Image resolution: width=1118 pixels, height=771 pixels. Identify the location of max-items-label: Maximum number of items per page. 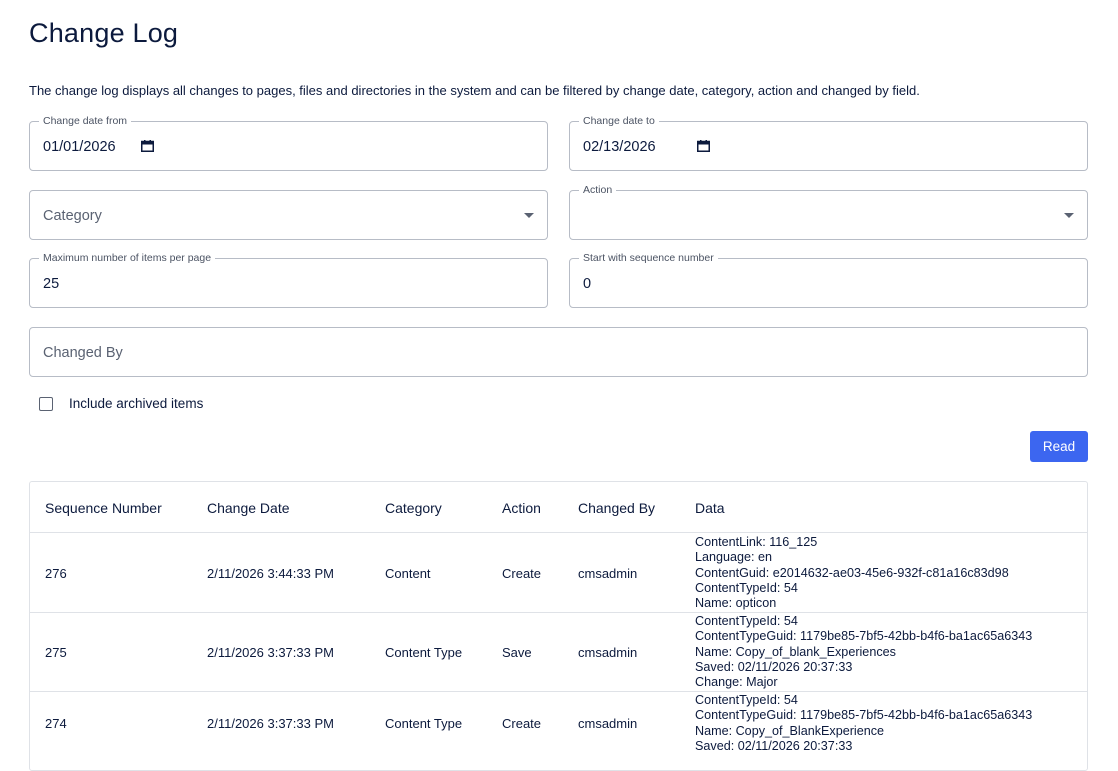
(127, 258).